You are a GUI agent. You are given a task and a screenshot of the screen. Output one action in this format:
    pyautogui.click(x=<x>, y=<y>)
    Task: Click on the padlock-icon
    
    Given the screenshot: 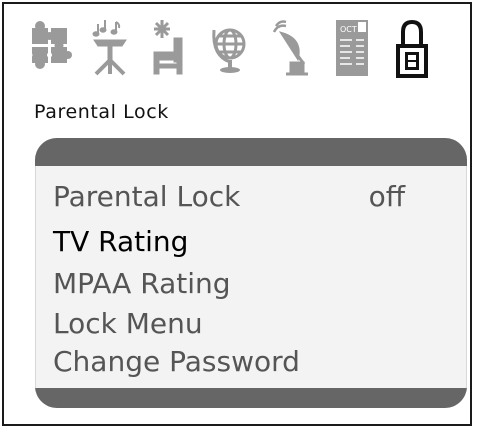 What is the action you would take?
    pyautogui.click(x=412, y=49)
    